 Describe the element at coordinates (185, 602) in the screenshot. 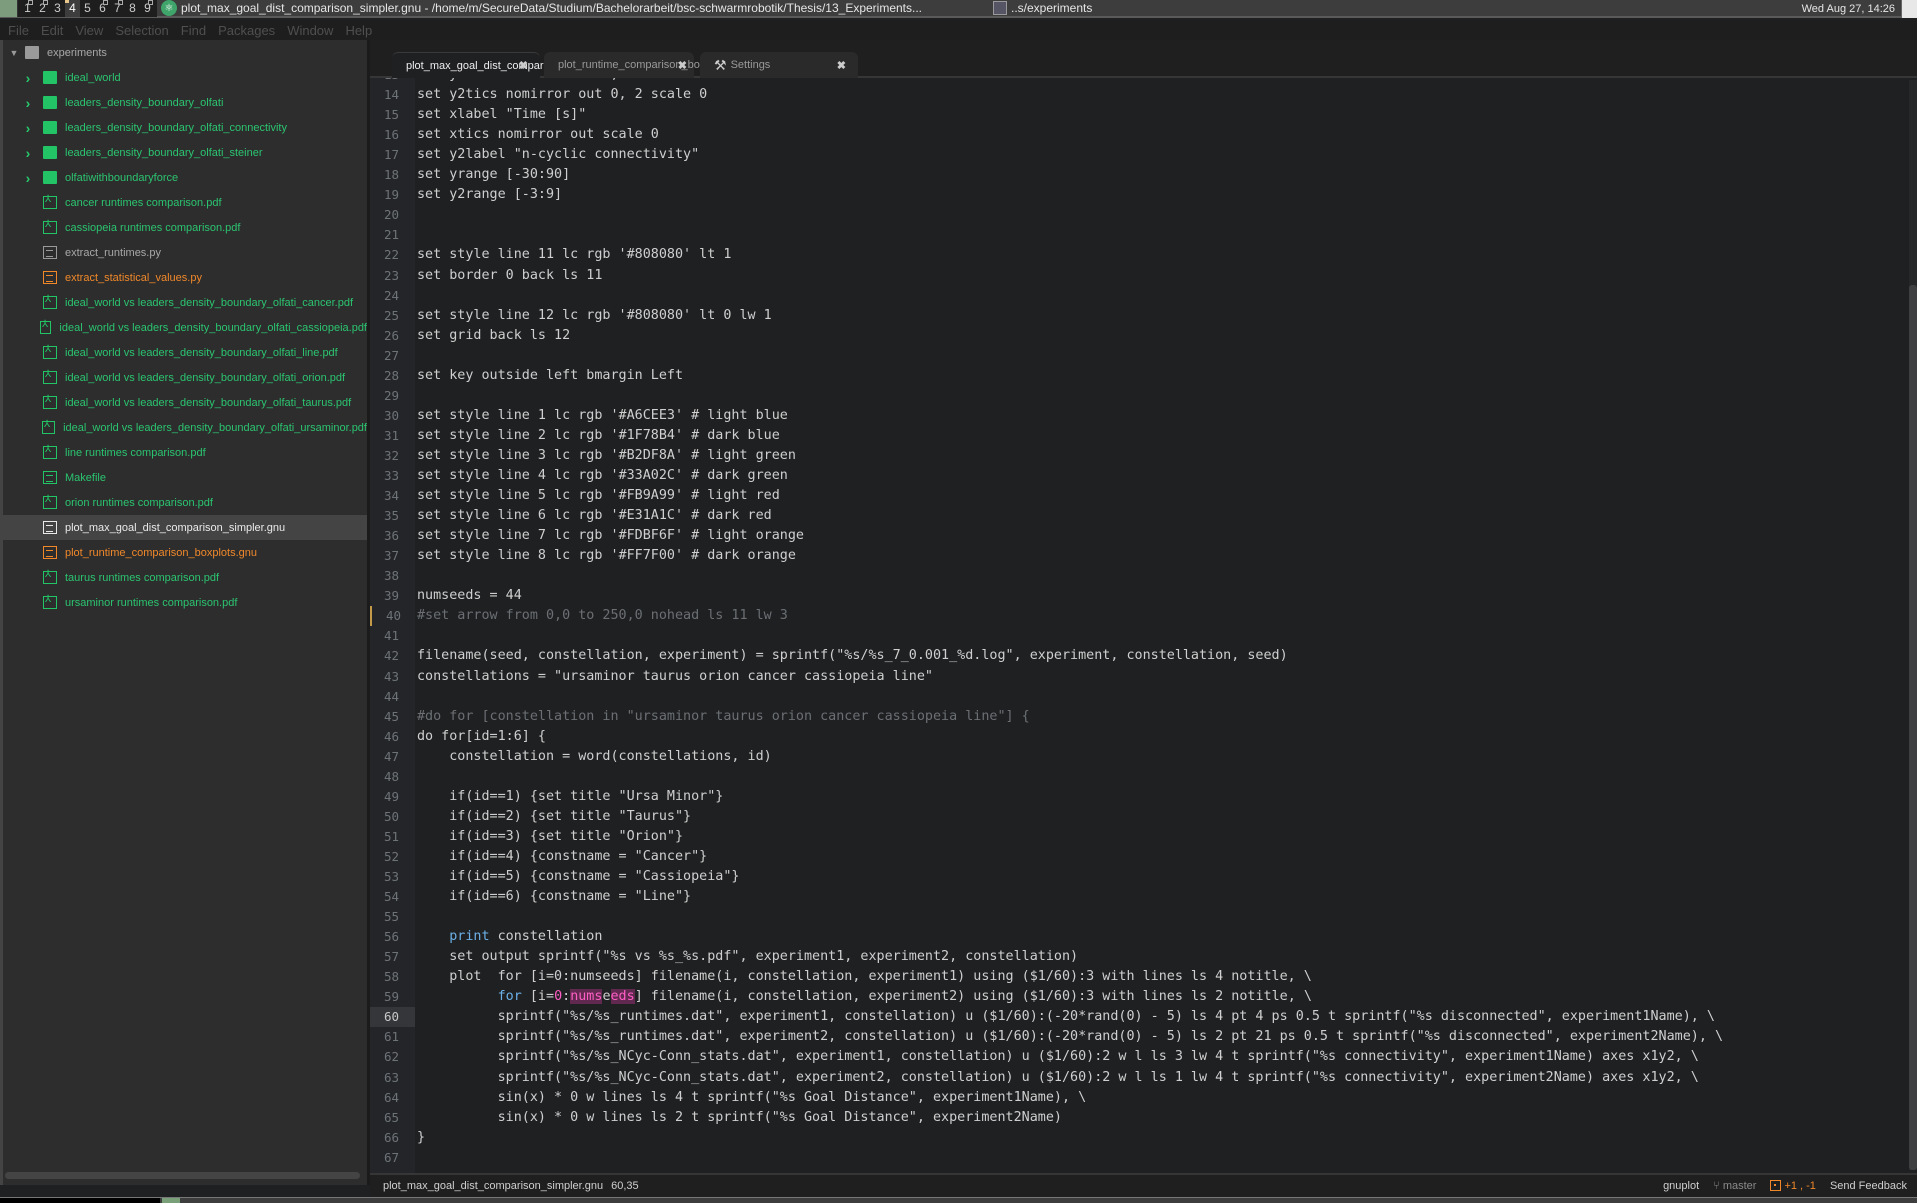

I see `tree-item: ursaminor runtimes comparison.pdf` at that location.